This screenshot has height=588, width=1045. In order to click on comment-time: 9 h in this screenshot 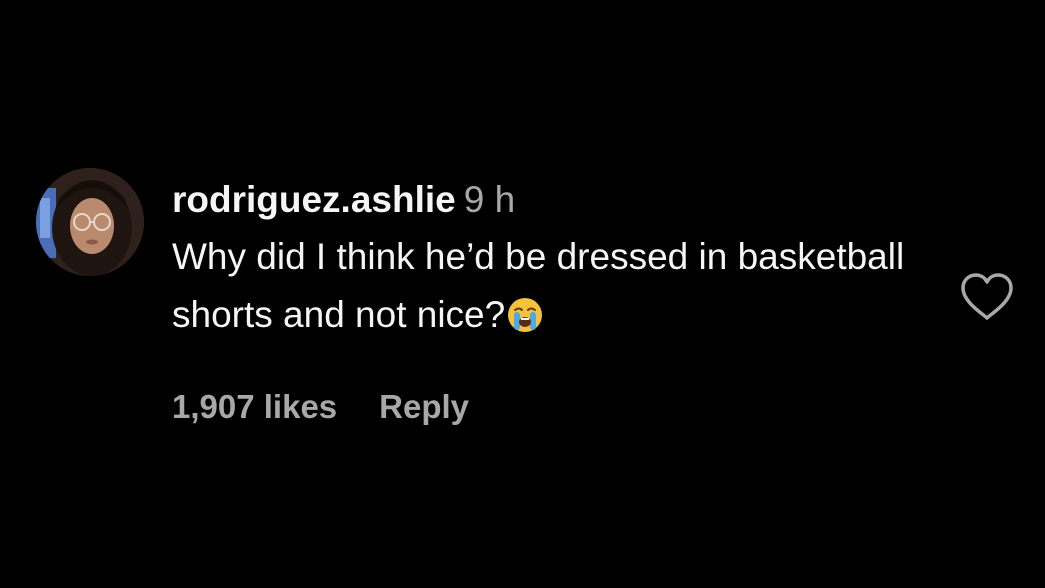, I will do `click(489, 199)`.